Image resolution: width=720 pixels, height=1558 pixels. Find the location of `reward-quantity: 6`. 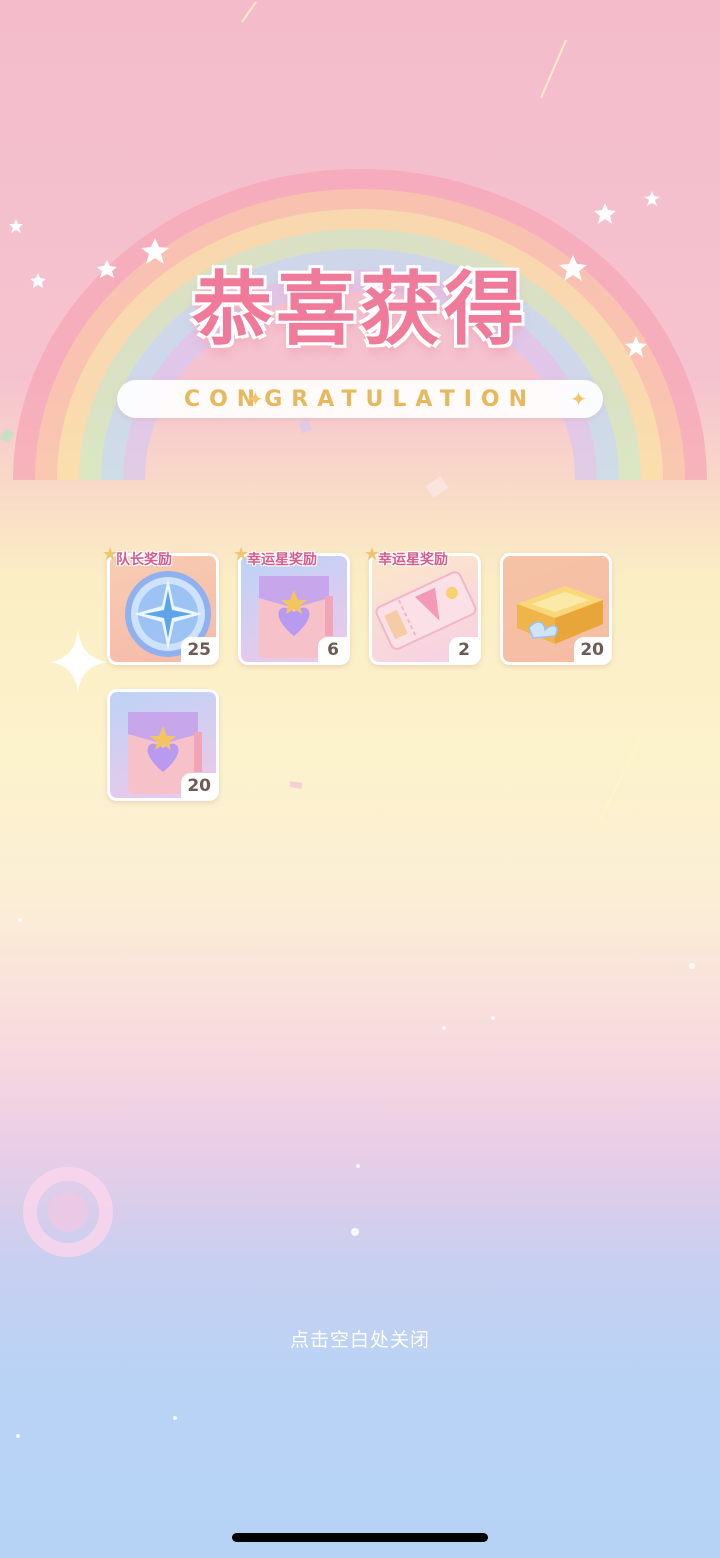

reward-quantity: 6 is located at coordinates (333, 650).